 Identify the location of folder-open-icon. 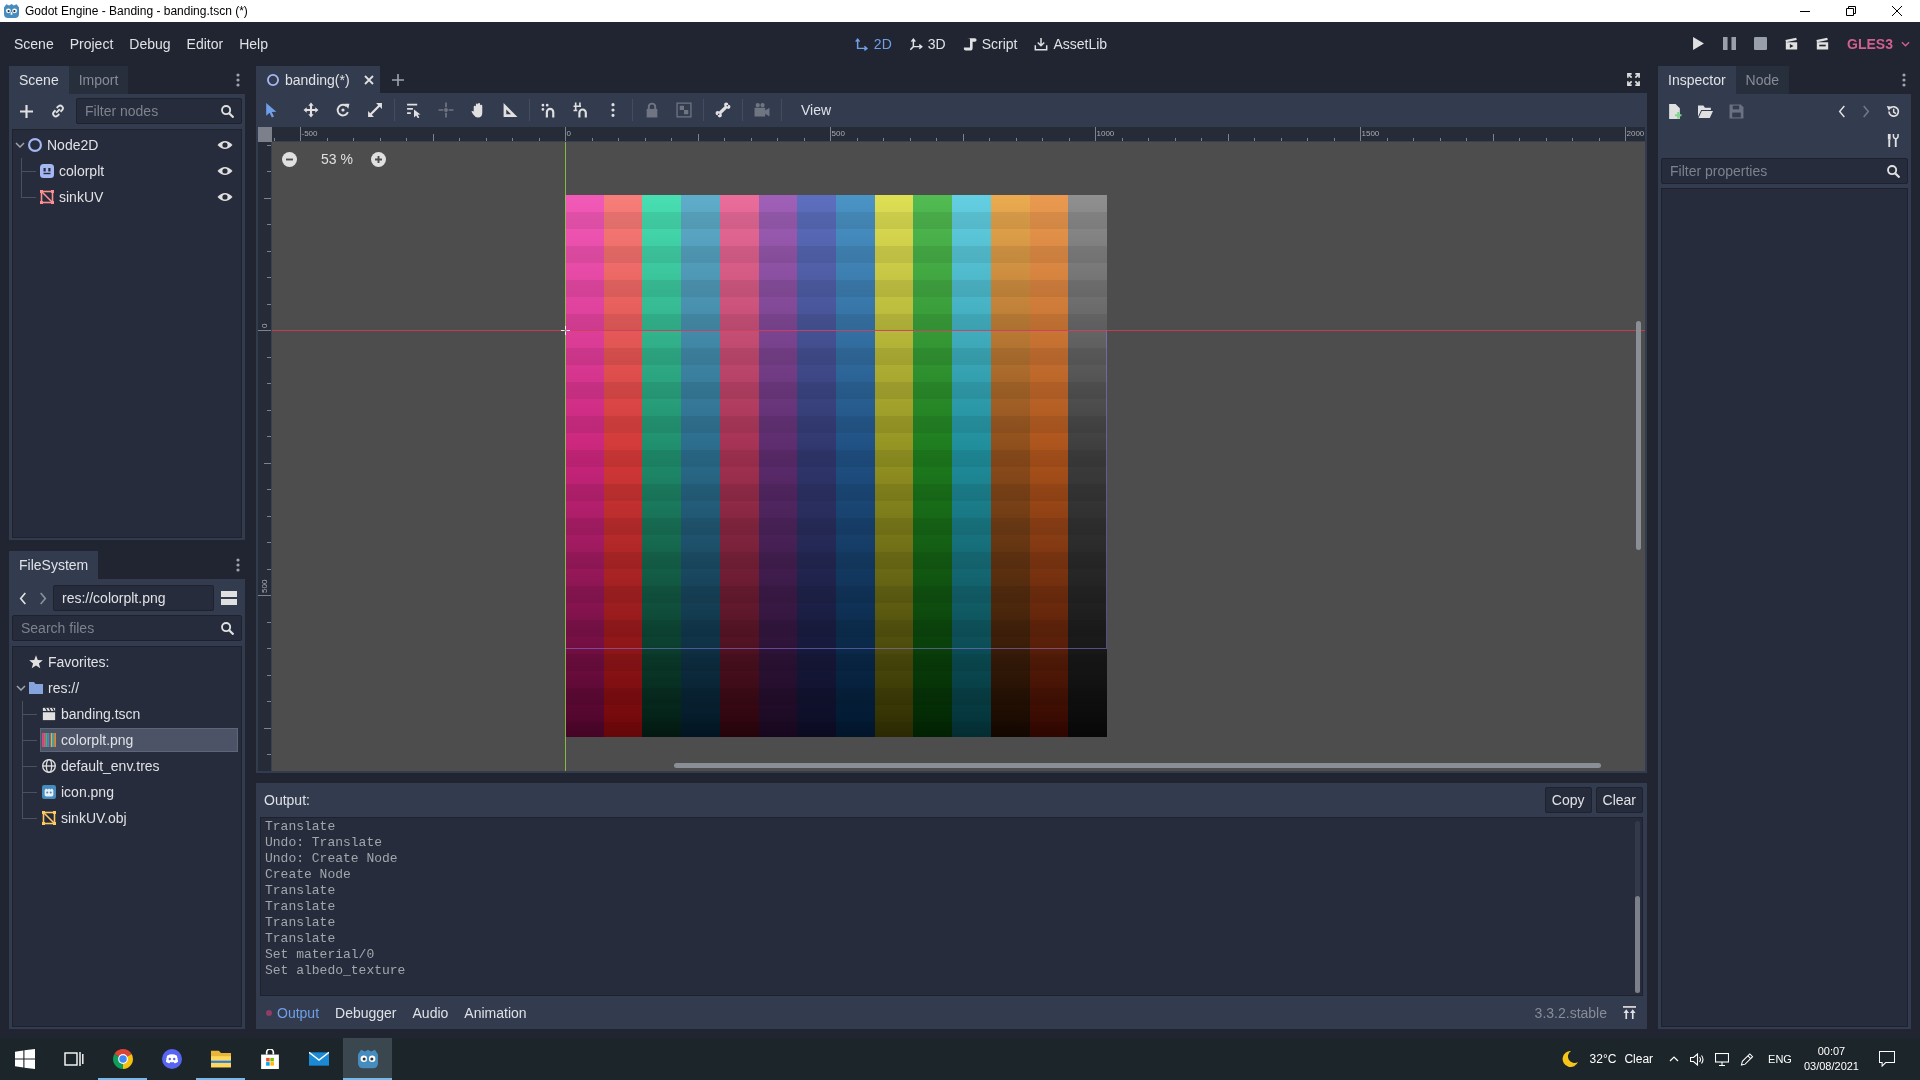
(1705, 111).